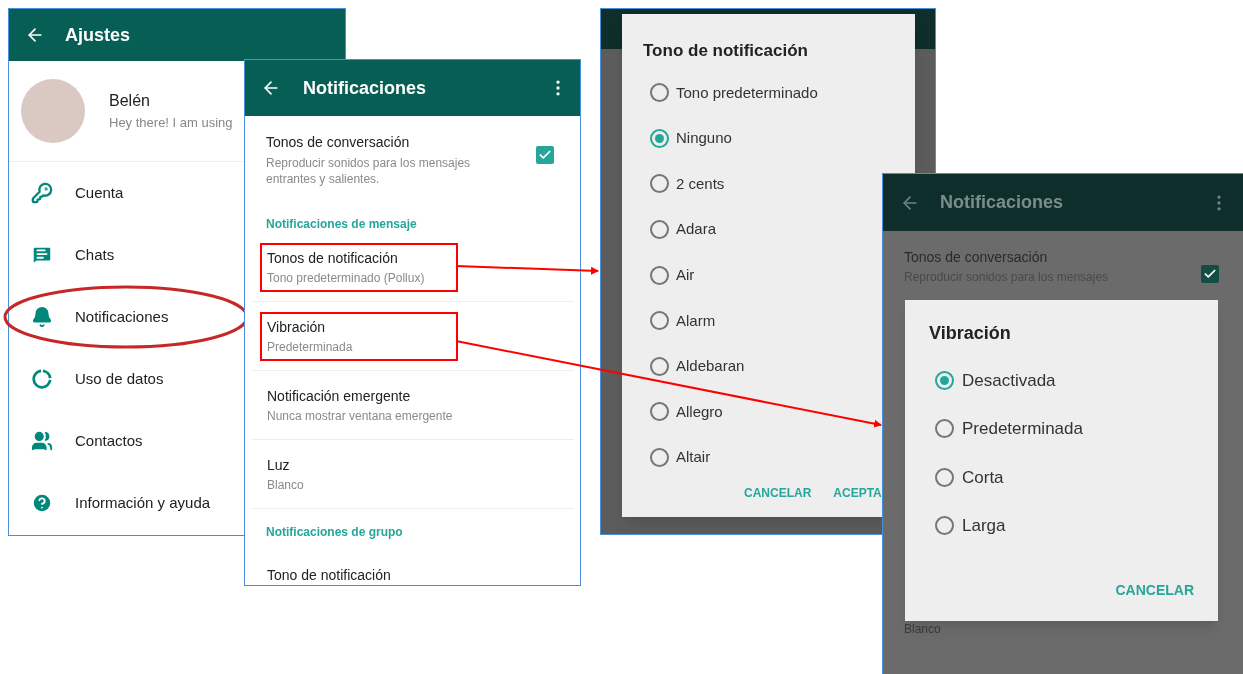 The height and width of the screenshot is (674, 1243). I want to click on setting-title: Luz, so click(279, 465).